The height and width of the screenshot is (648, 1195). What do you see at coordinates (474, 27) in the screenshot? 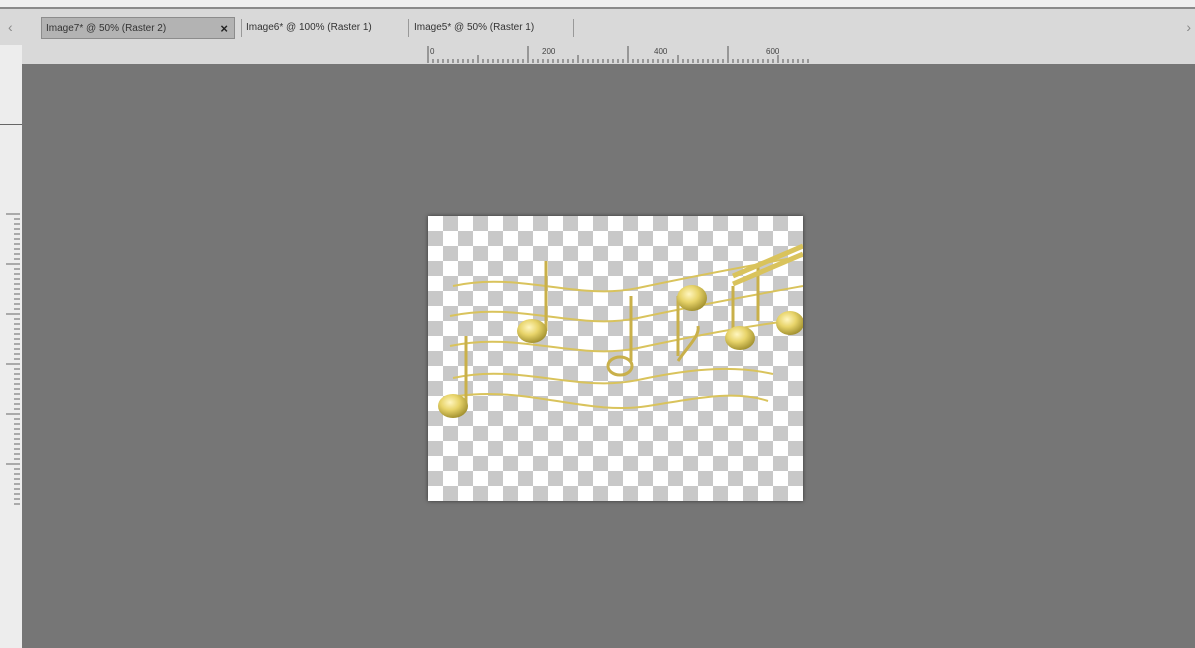
I see `tab-image5-label: Image5* @ 50% (Raster 1)` at bounding box center [474, 27].